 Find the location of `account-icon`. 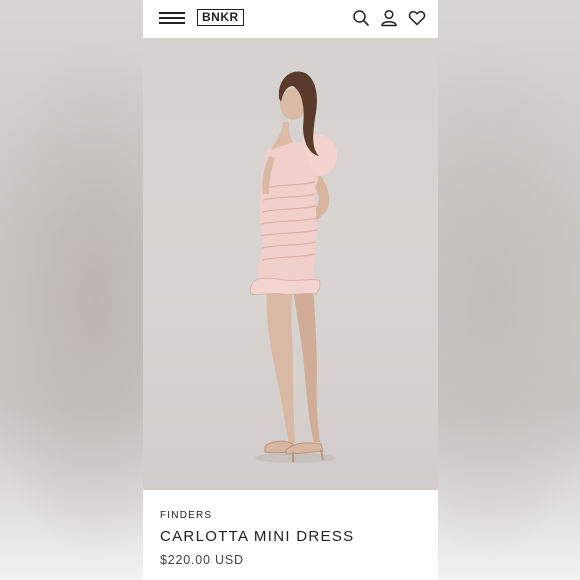

account-icon is located at coordinates (389, 18).